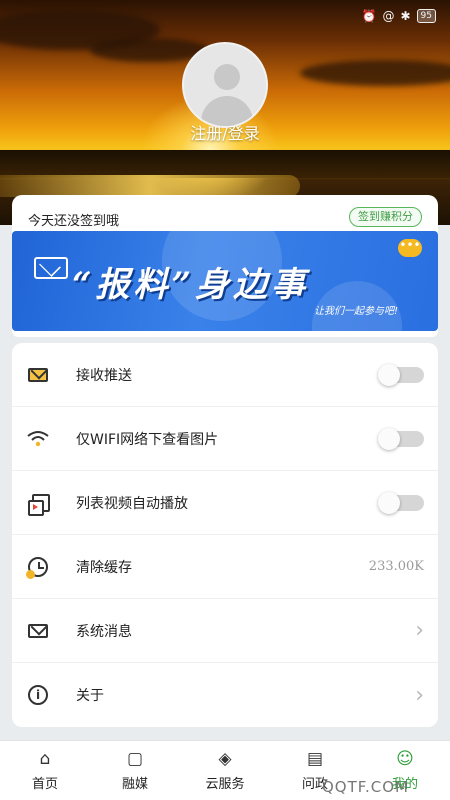 This screenshot has width=450, height=800. What do you see at coordinates (405, 759) in the screenshot?
I see `person-icon: ☺` at bounding box center [405, 759].